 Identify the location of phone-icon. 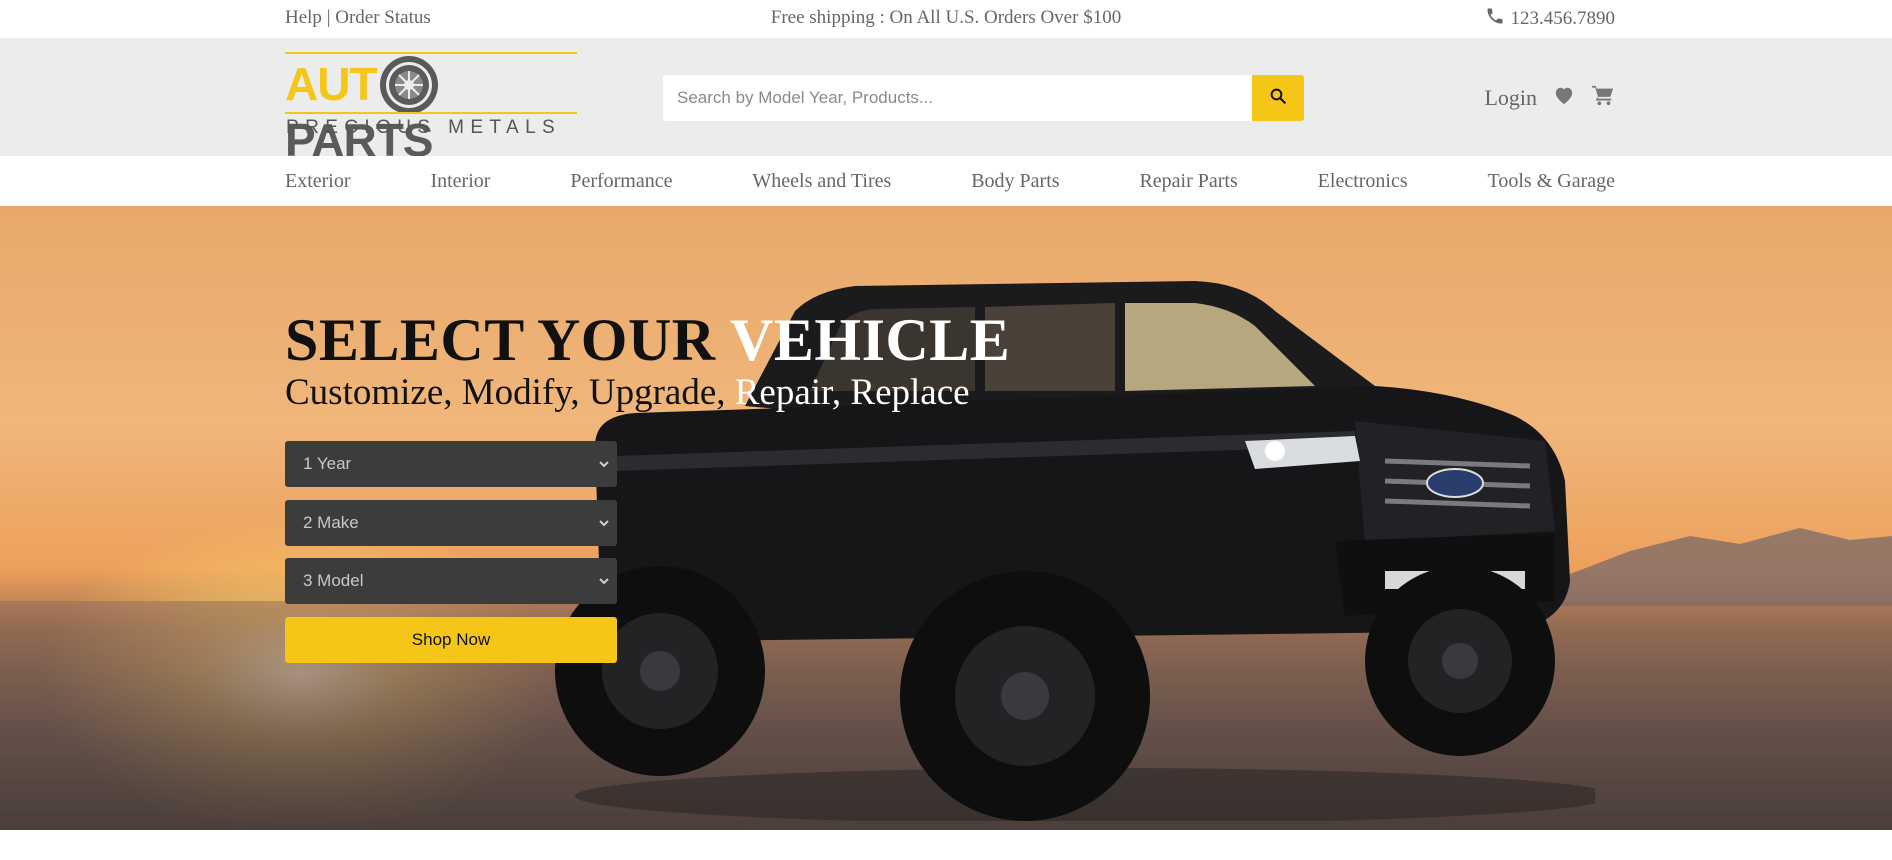
(1495, 19).